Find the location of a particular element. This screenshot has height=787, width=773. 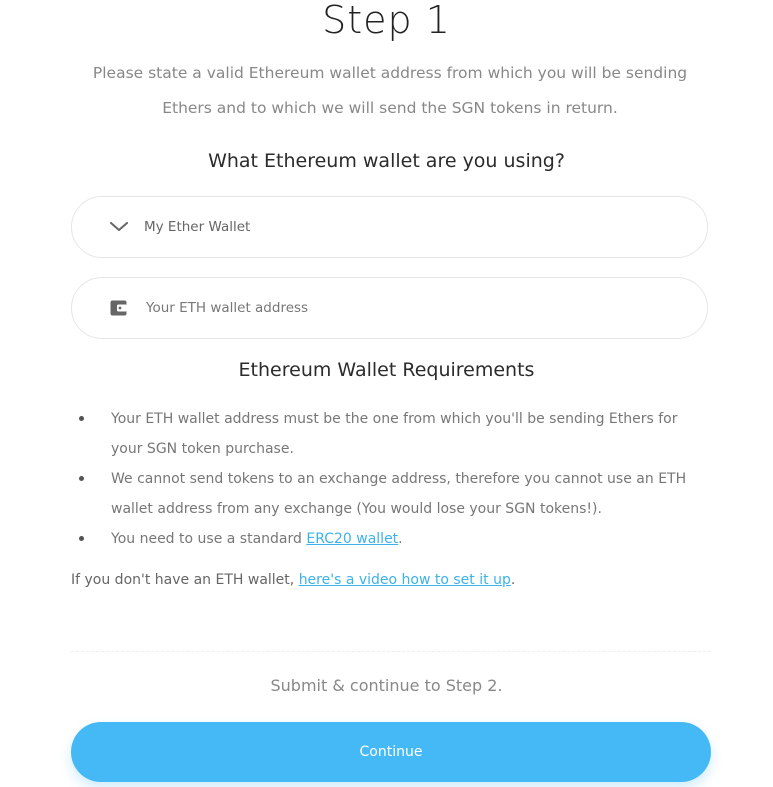

setup-video-link: here's a video how to set it up is located at coordinates (405, 580).